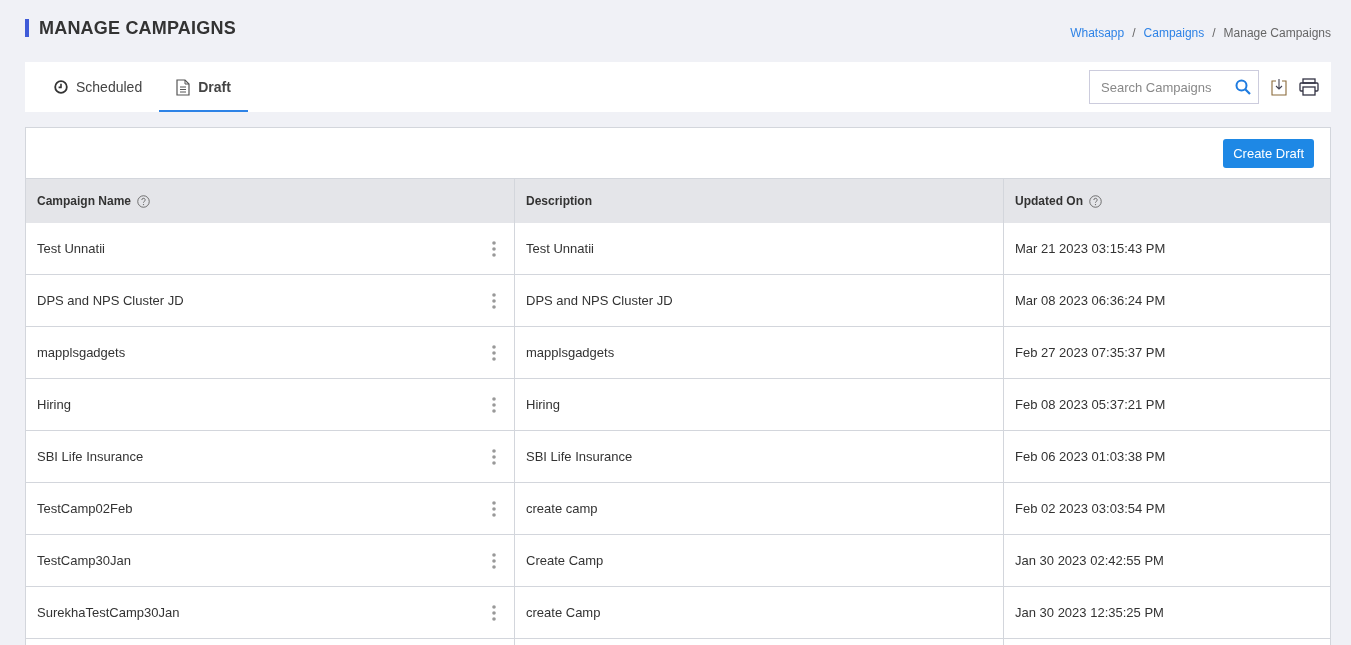 The width and height of the screenshot is (1351, 645). I want to click on breadcrumb-link: Whatsapp, so click(1097, 33).